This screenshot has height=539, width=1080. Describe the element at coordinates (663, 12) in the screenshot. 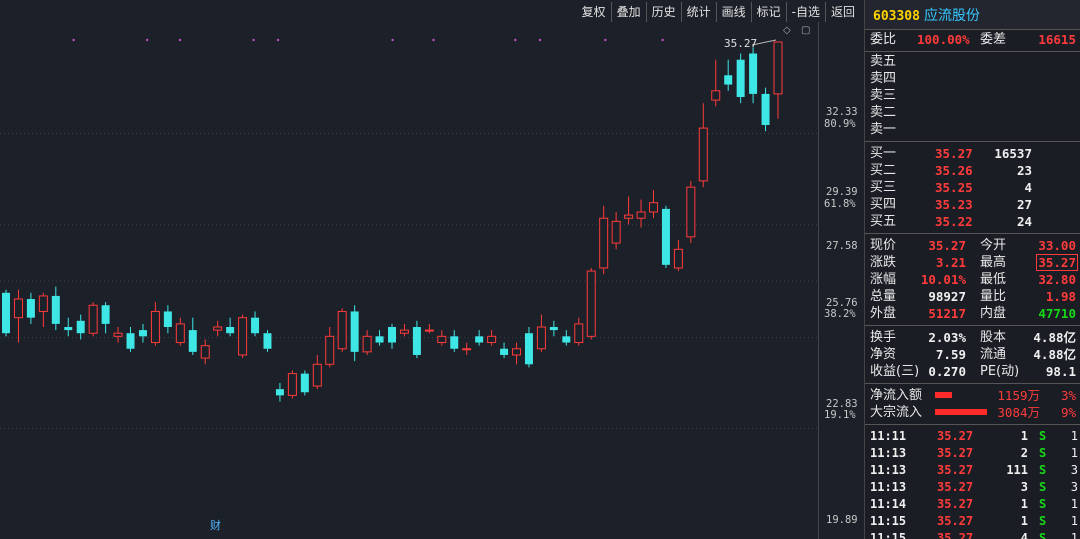

I see `history-button: 历史` at that location.